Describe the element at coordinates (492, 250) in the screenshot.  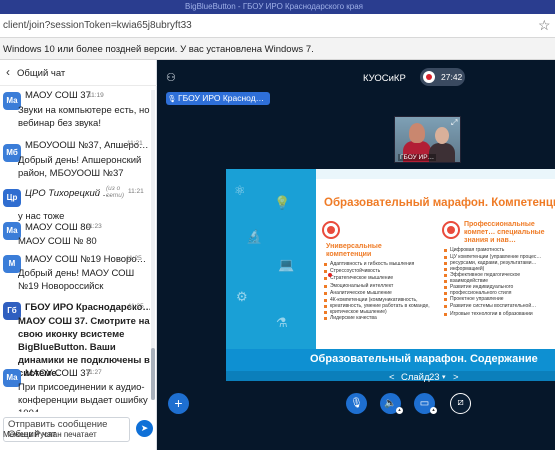
I see `list-item: Цифровая грамотность` at that location.